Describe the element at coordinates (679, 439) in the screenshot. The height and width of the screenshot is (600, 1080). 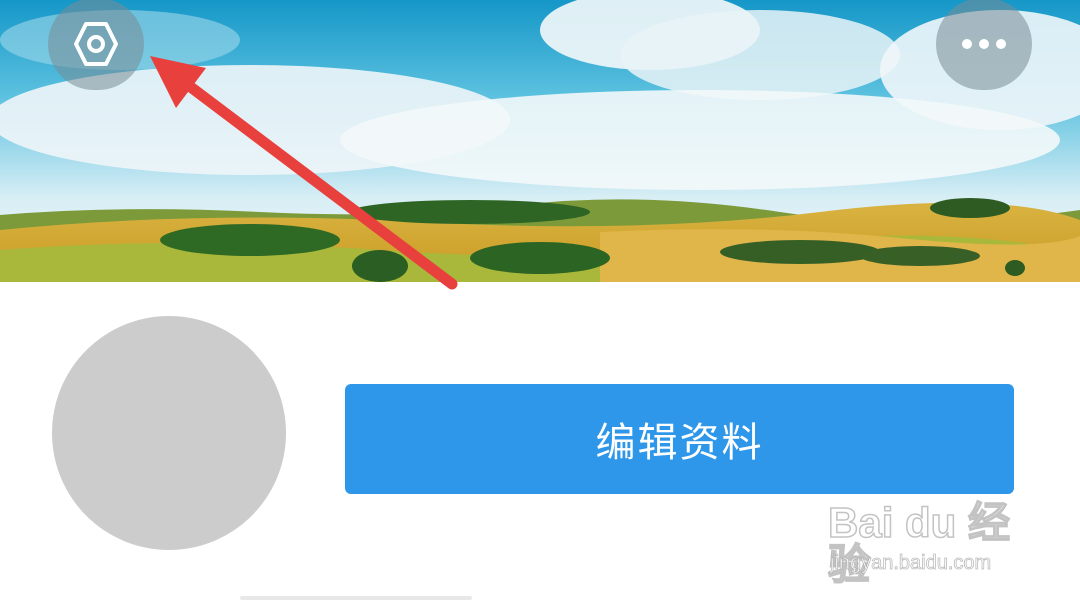
I see `edit-profile-button: 编辑资料` at that location.